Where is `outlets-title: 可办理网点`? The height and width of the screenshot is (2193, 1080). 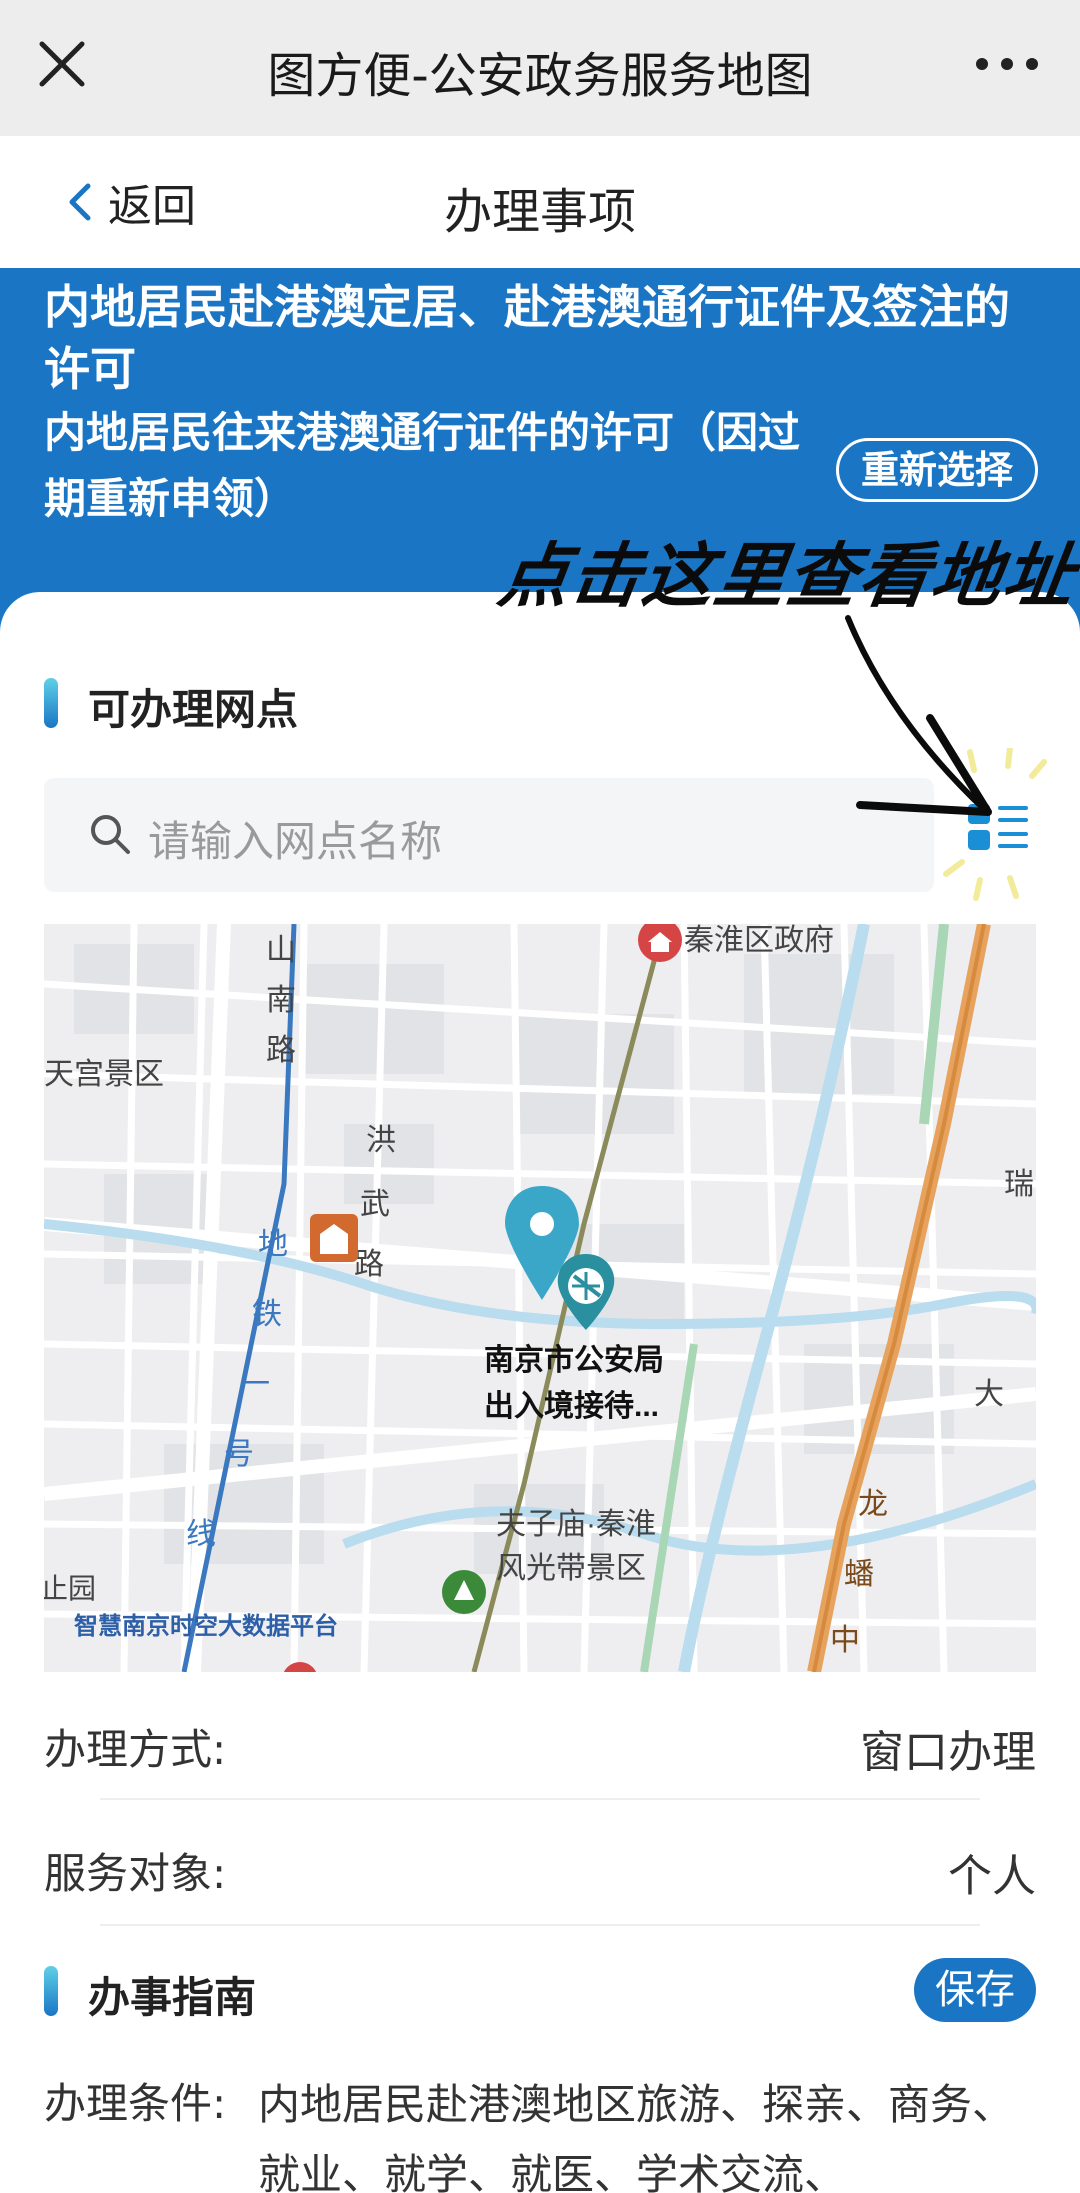
outlets-title: 可办理网点 is located at coordinates (193, 709).